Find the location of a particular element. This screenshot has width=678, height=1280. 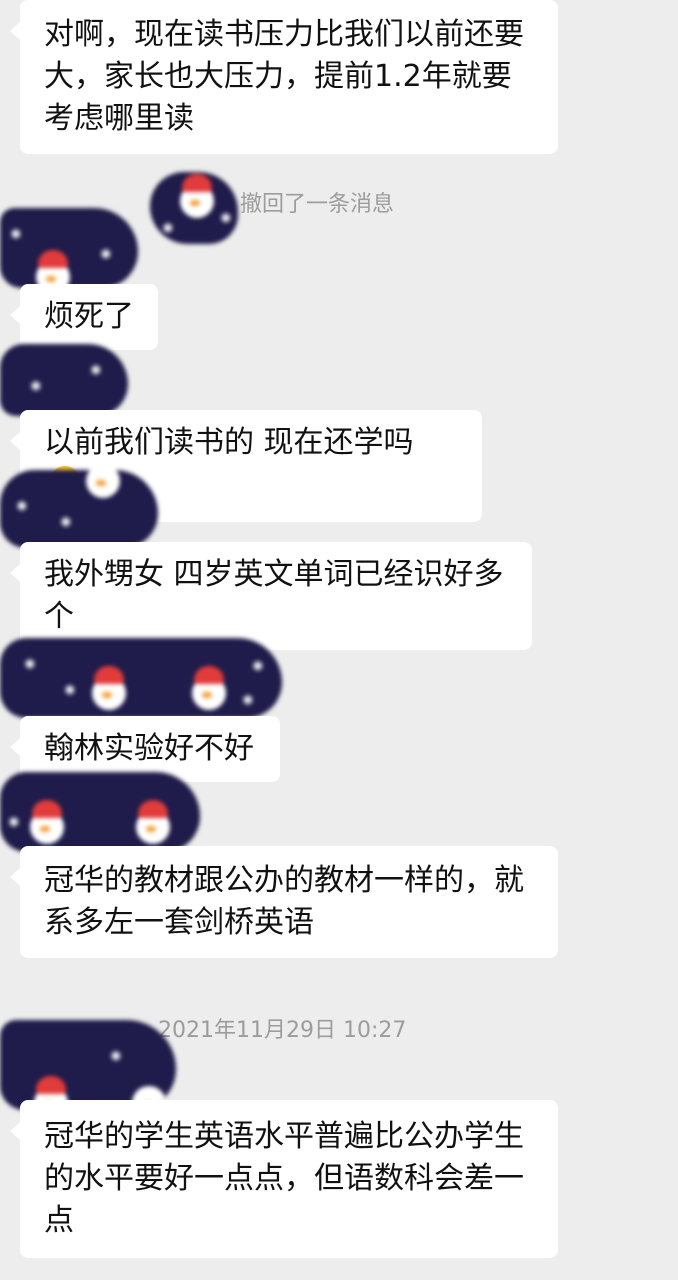

redacted-name: ✱ ✱ is located at coordinates (194, 208).